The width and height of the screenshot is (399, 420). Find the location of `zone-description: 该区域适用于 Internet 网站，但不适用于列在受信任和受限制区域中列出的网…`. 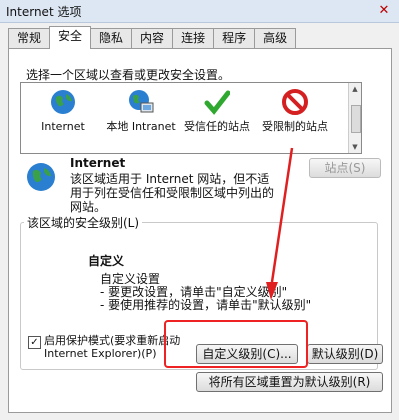

zone-description: 该区域适用于 Internet 网站，但不适用于列在受信任和受限制区域中列出的网… is located at coordinates (172, 193).